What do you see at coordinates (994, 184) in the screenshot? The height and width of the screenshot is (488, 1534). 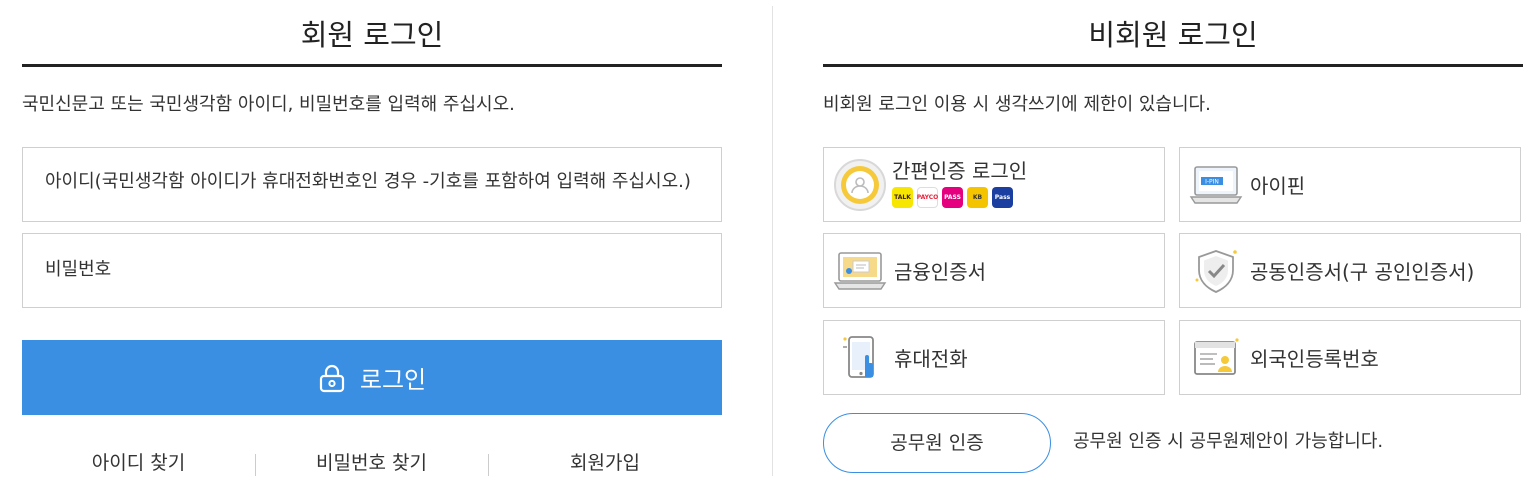 I see `simple-auth-login-button: 간편인증 로그인 TALK PAYCO PASS KB Pass` at bounding box center [994, 184].